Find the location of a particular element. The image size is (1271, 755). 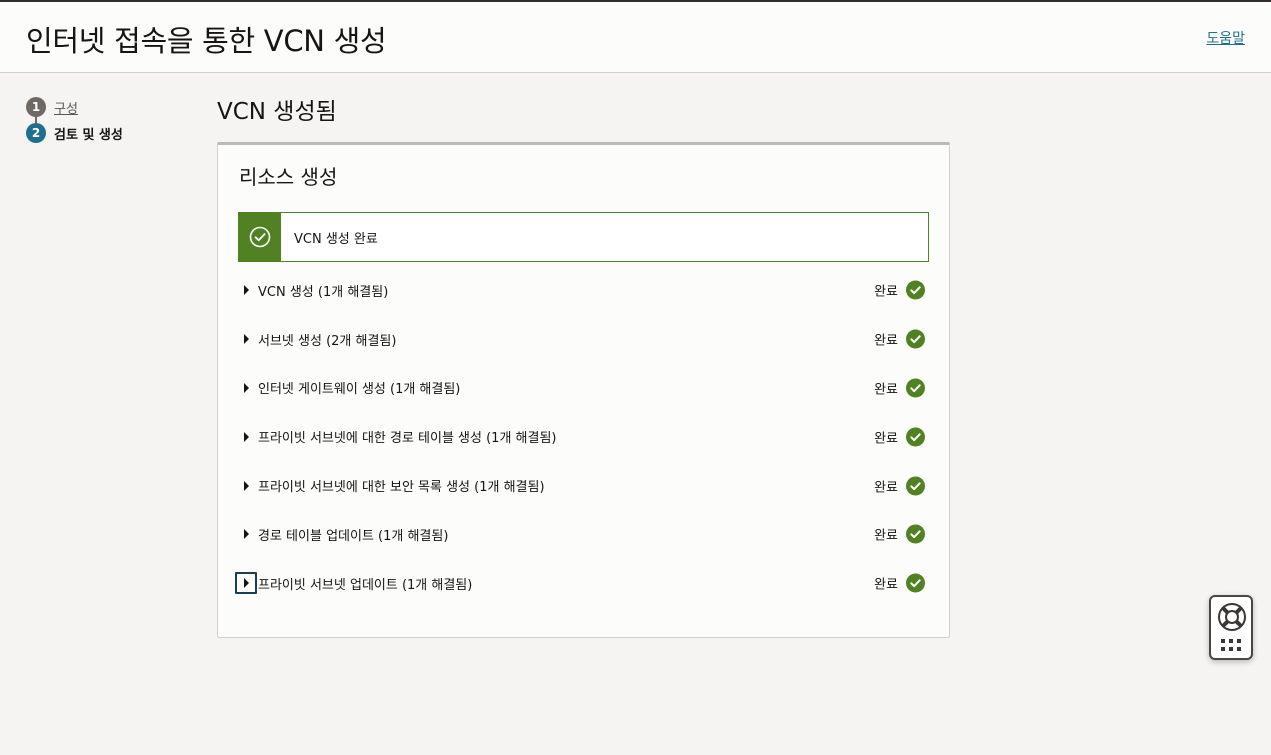

resource-item: 프라이빗 서브넷에 대한 보안 목록 생성 (1개 해결됨) 완료 is located at coordinates (583, 485).